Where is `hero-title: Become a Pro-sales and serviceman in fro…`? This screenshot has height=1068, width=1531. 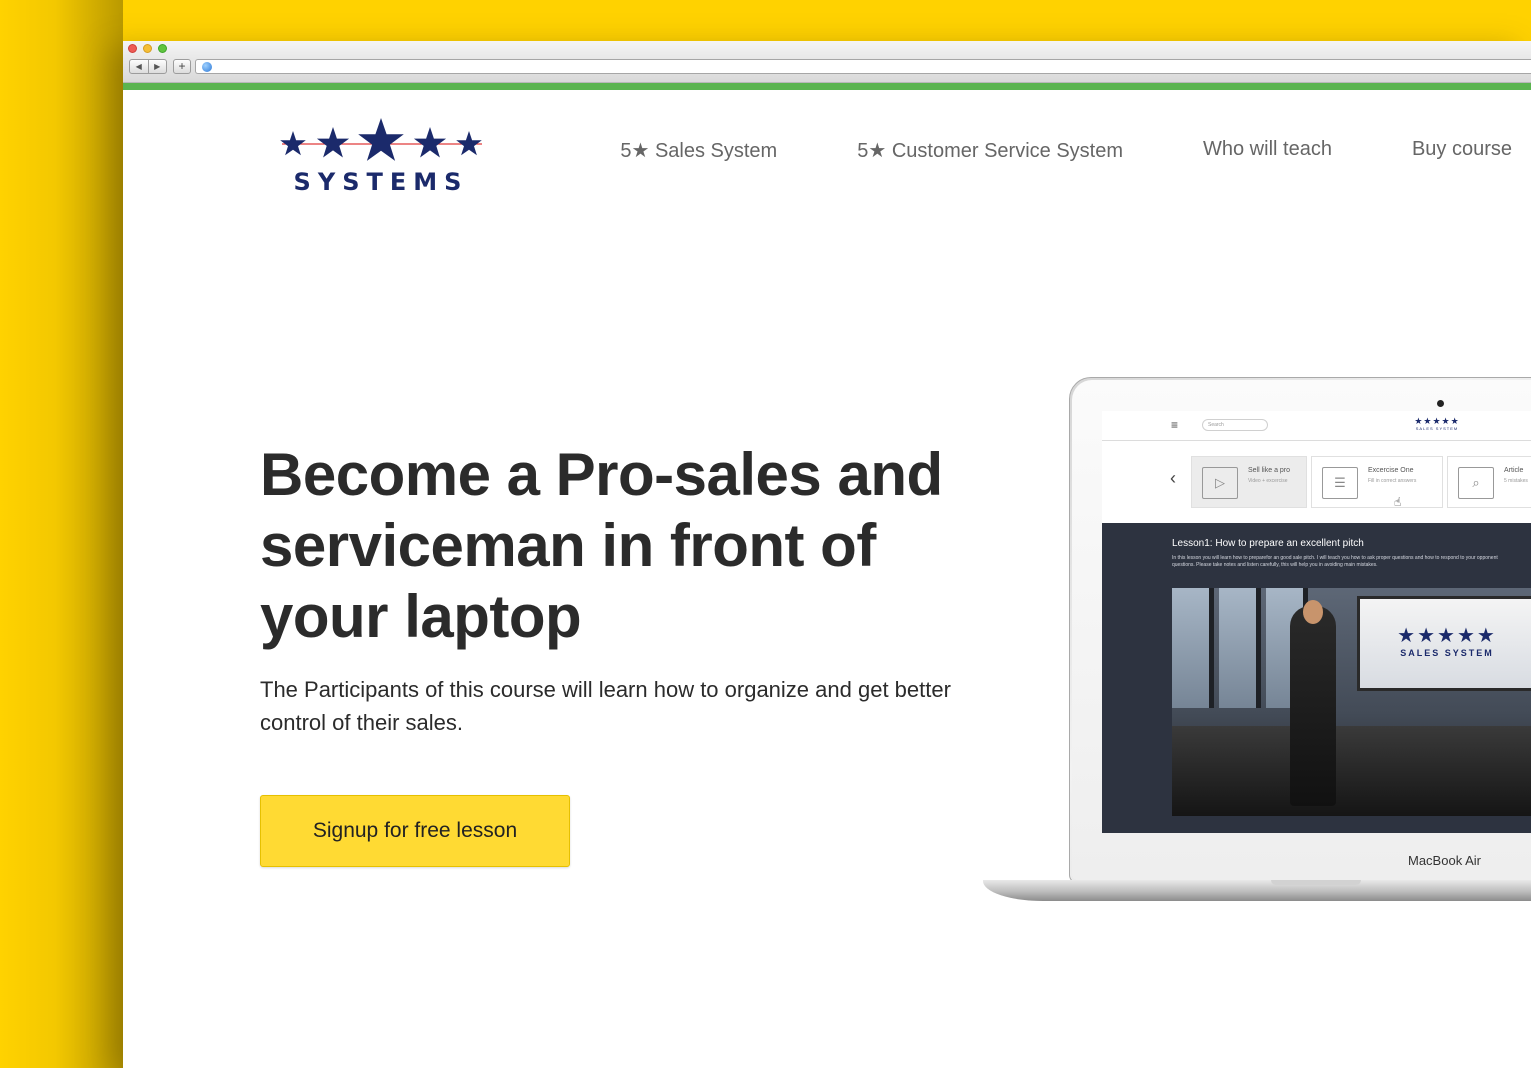
hero-title: Become a Pro-sales and serviceman in fro… is located at coordinates (601, 545).